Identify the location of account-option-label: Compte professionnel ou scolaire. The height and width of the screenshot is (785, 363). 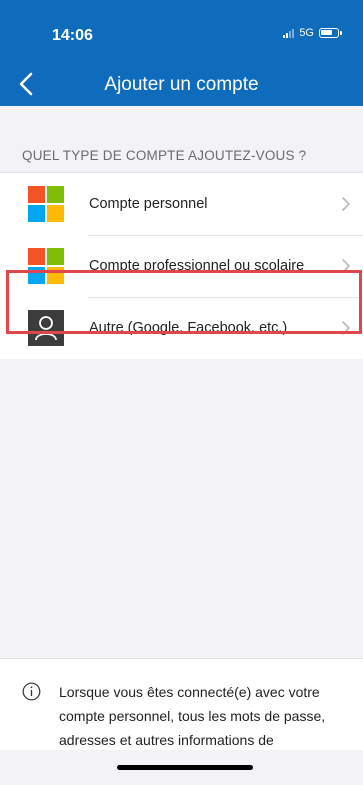
(197, 266).